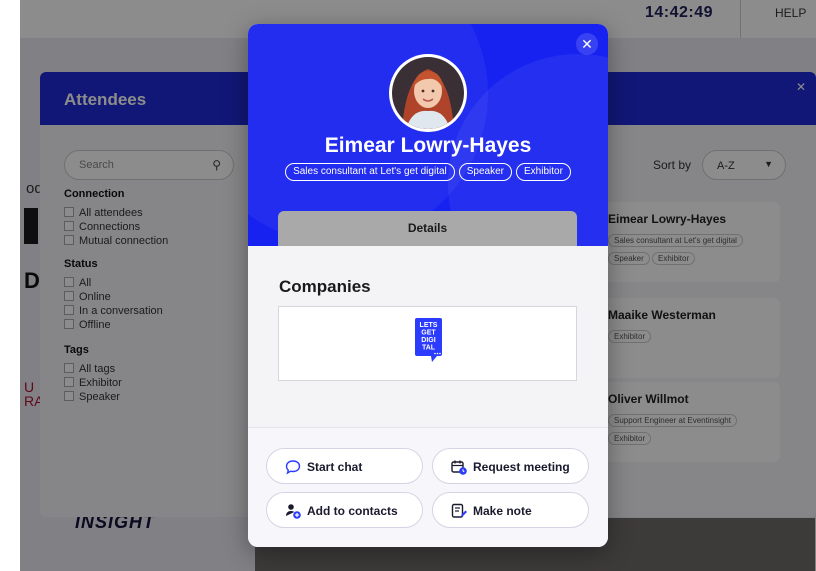  I want to click on profile-name: Eimear Lowry-Hayes, so click(428, 145).